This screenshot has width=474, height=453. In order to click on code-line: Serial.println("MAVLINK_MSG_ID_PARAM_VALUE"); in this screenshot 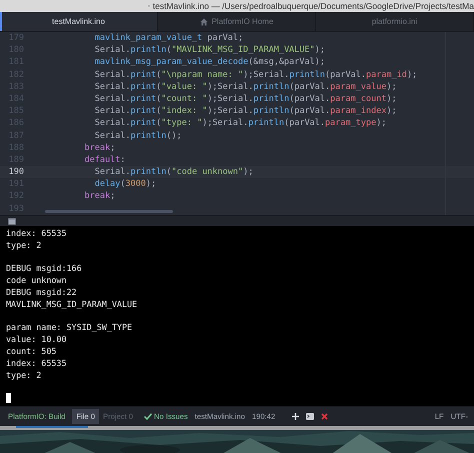, I will do `click(210, 50)`.